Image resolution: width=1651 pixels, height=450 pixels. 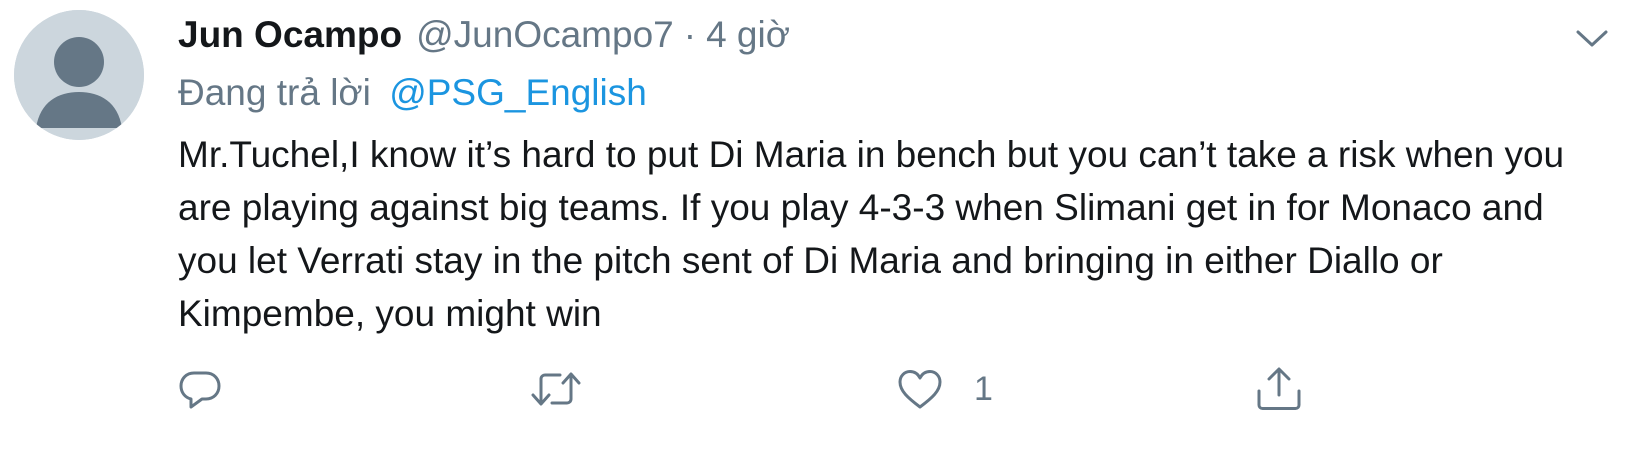 What do you see at coordinates (290, 35) in the screenshot?
I see `author-name: Jun Ocampo` at bounding box center [290, 35].